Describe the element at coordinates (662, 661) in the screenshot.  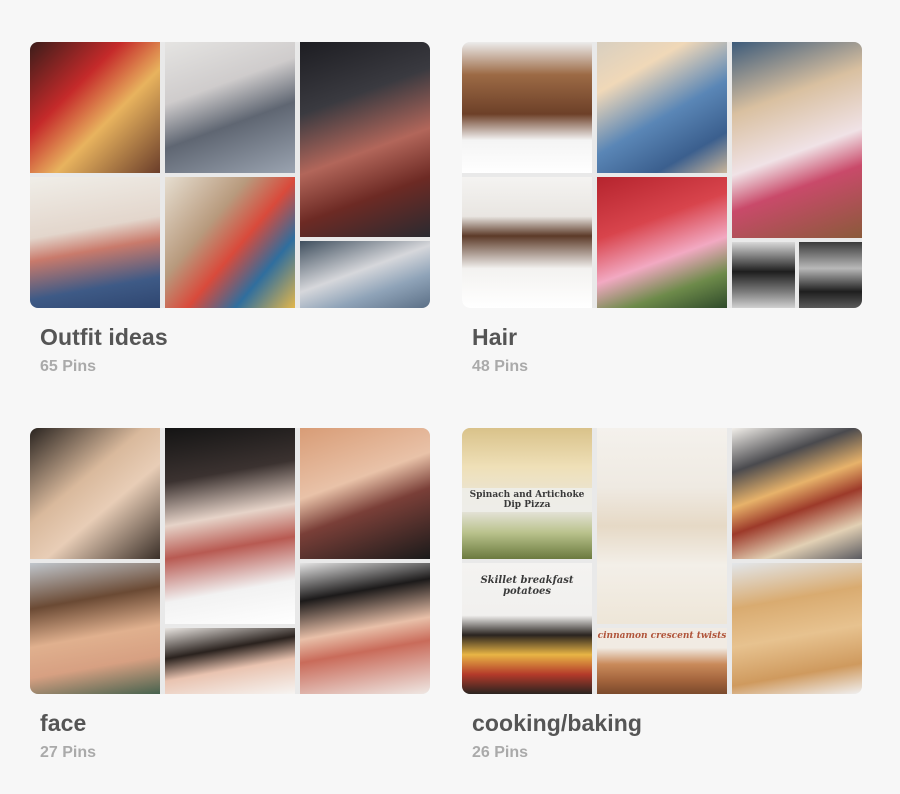
I see `cinnamon-crescent-twists-photo: cinnamon crescent twists` at that location.